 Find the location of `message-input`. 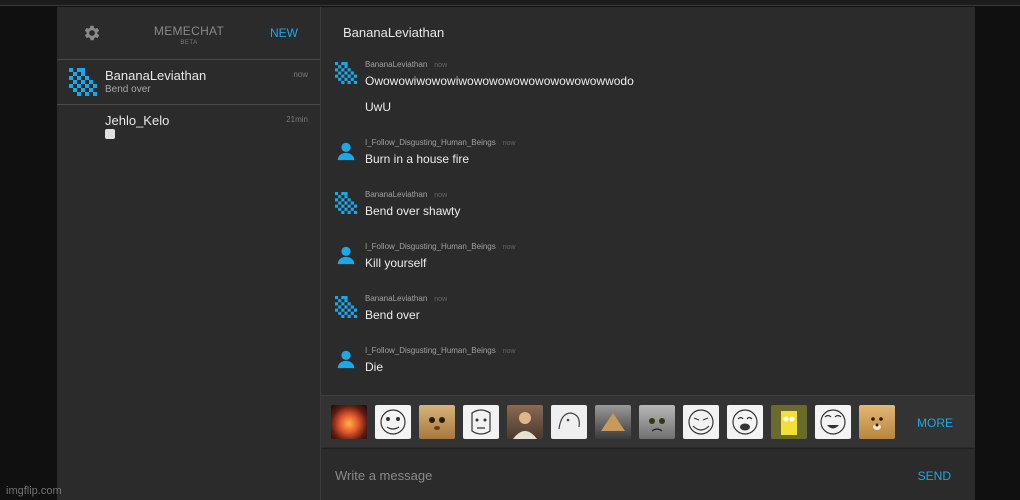

message-input is located at coordinates (615, 475).